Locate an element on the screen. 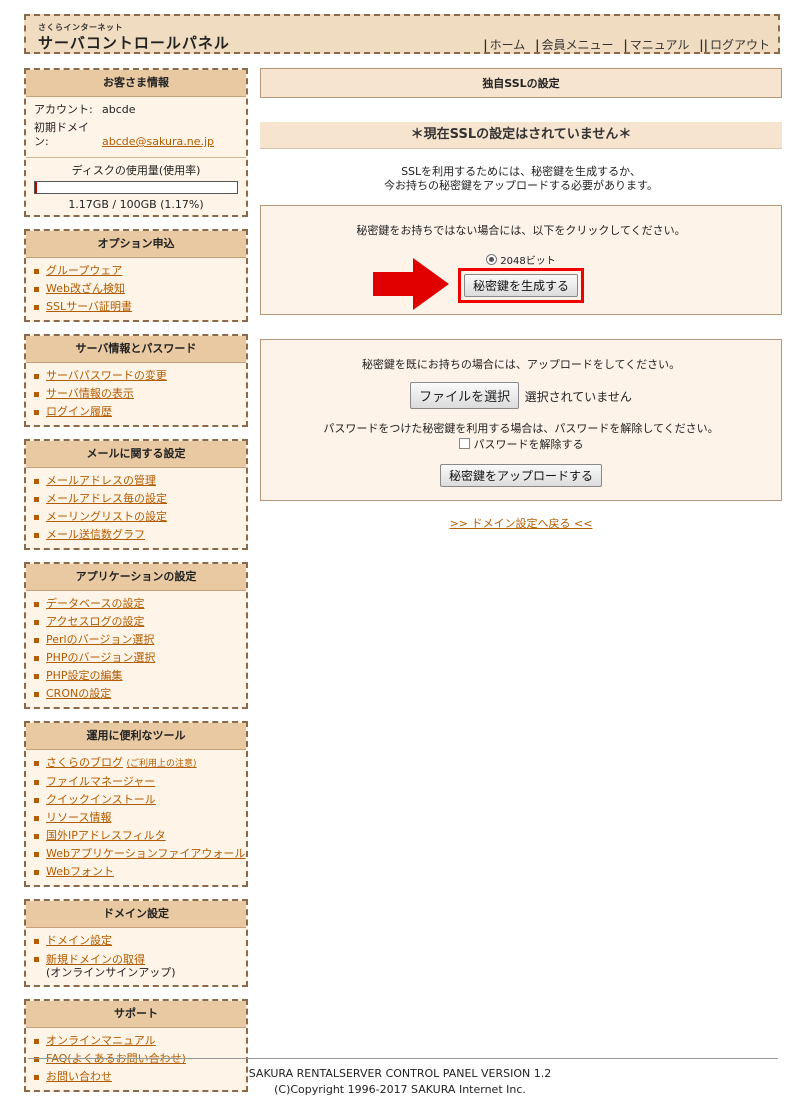 Image resolution: width=800 pixels, height=1110 pixels. list-item: リソース情報 is located at coordinates (139, 818).